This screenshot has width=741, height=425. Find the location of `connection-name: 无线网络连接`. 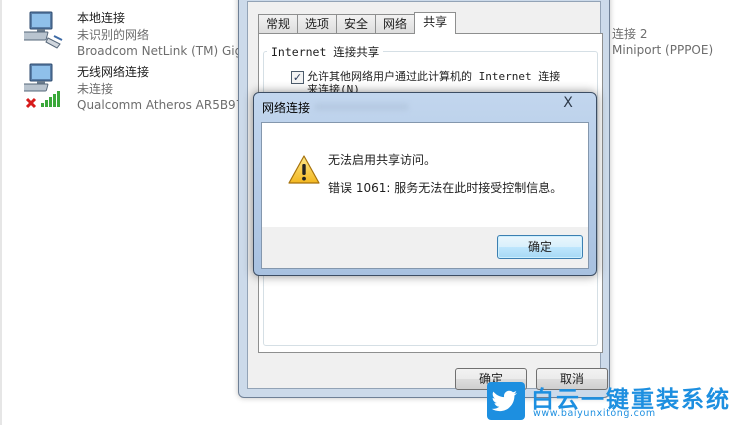

connection-name: 无线网络连接 is located at coordinates (113, 72).